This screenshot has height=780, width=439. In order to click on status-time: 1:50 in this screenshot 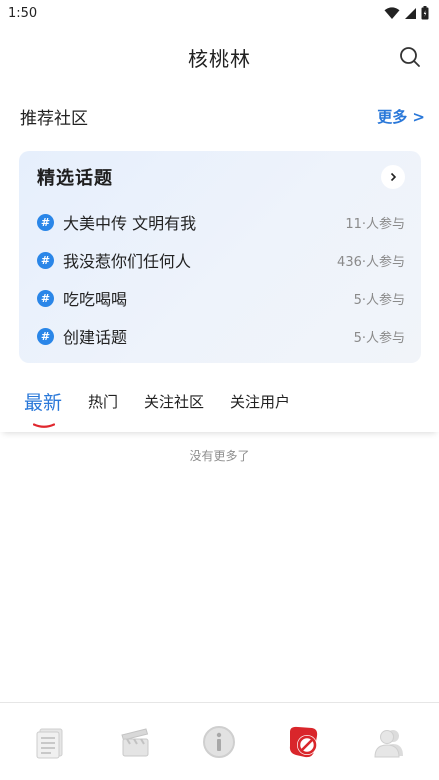, I will do `click(23, 13)`.